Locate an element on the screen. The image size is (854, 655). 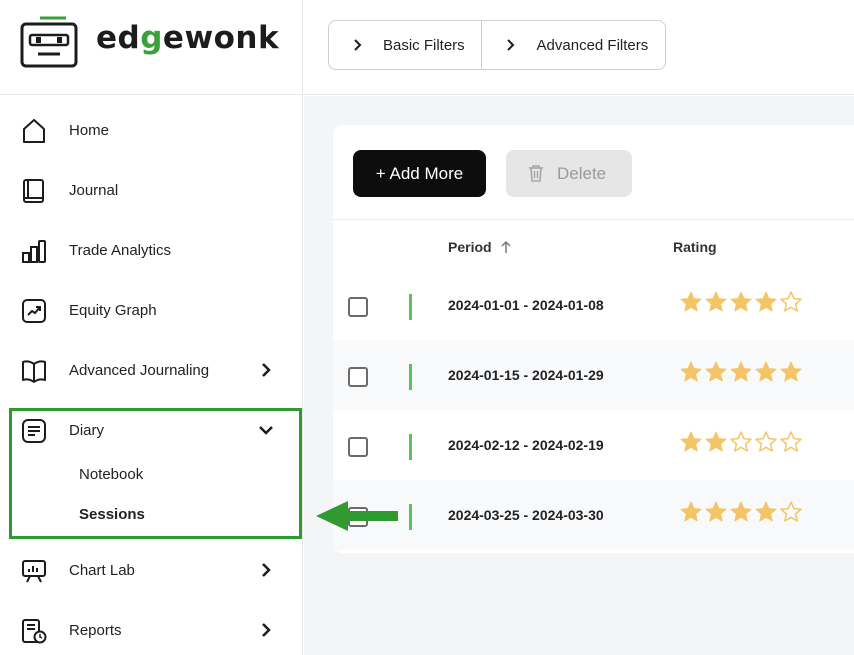
logo-robot-icon is located at coordinates (49, 42).